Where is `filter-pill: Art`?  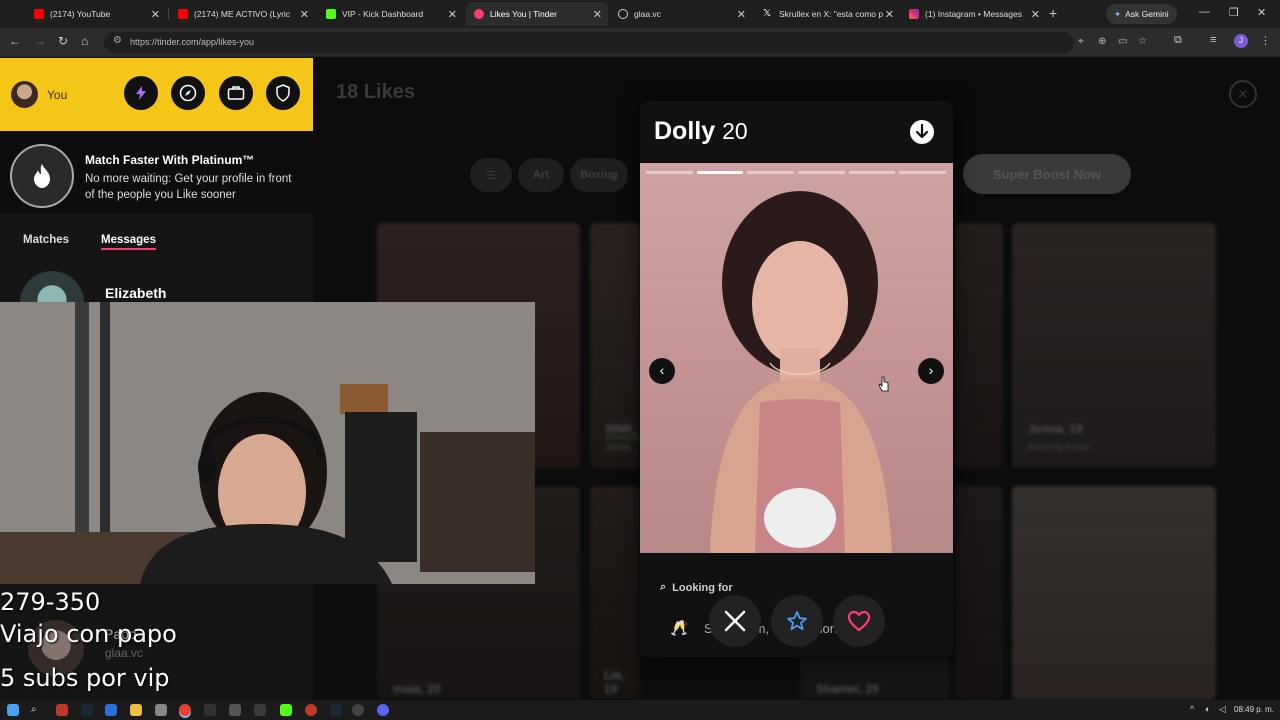
filter-pill: Art is located at coordinates (541, 175).